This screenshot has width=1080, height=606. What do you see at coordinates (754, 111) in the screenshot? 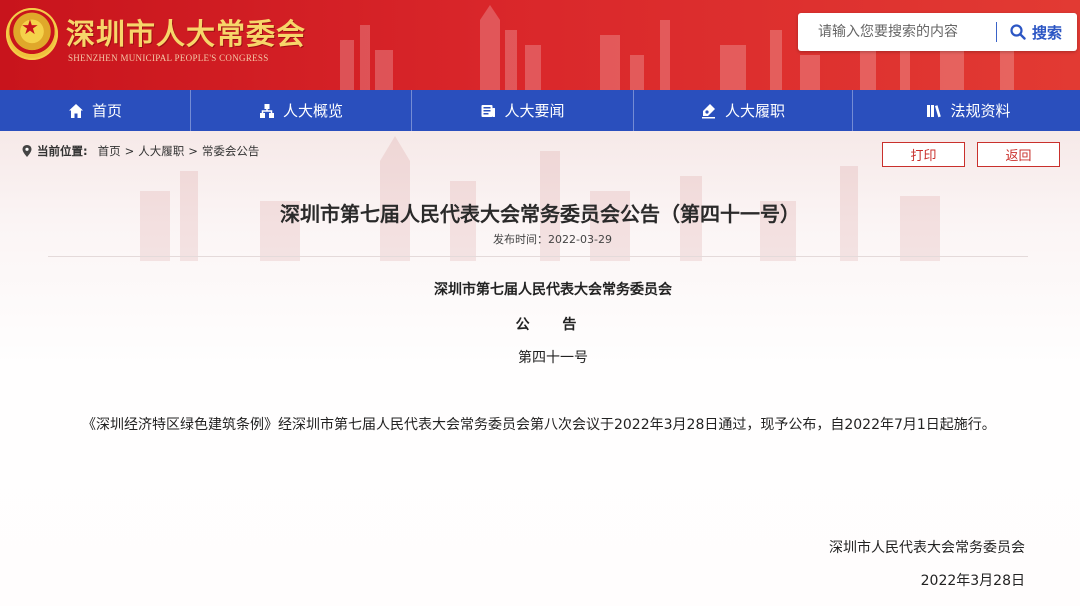
I see `nav-item-label: 人大履职` at bounding box center [754, 111].